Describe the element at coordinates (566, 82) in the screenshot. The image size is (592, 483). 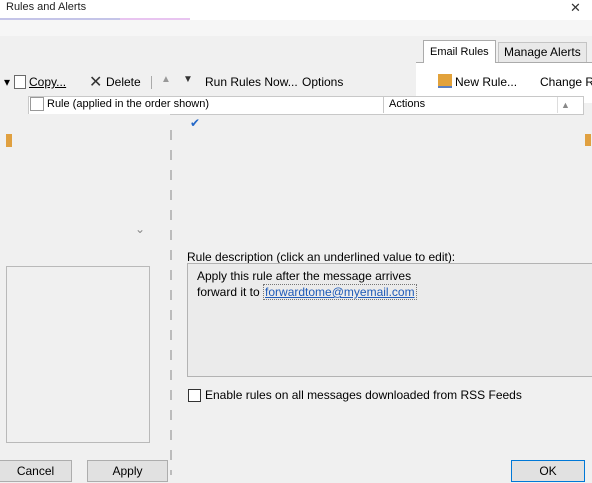
I see `change-rule-button: Change Rule` at that location.